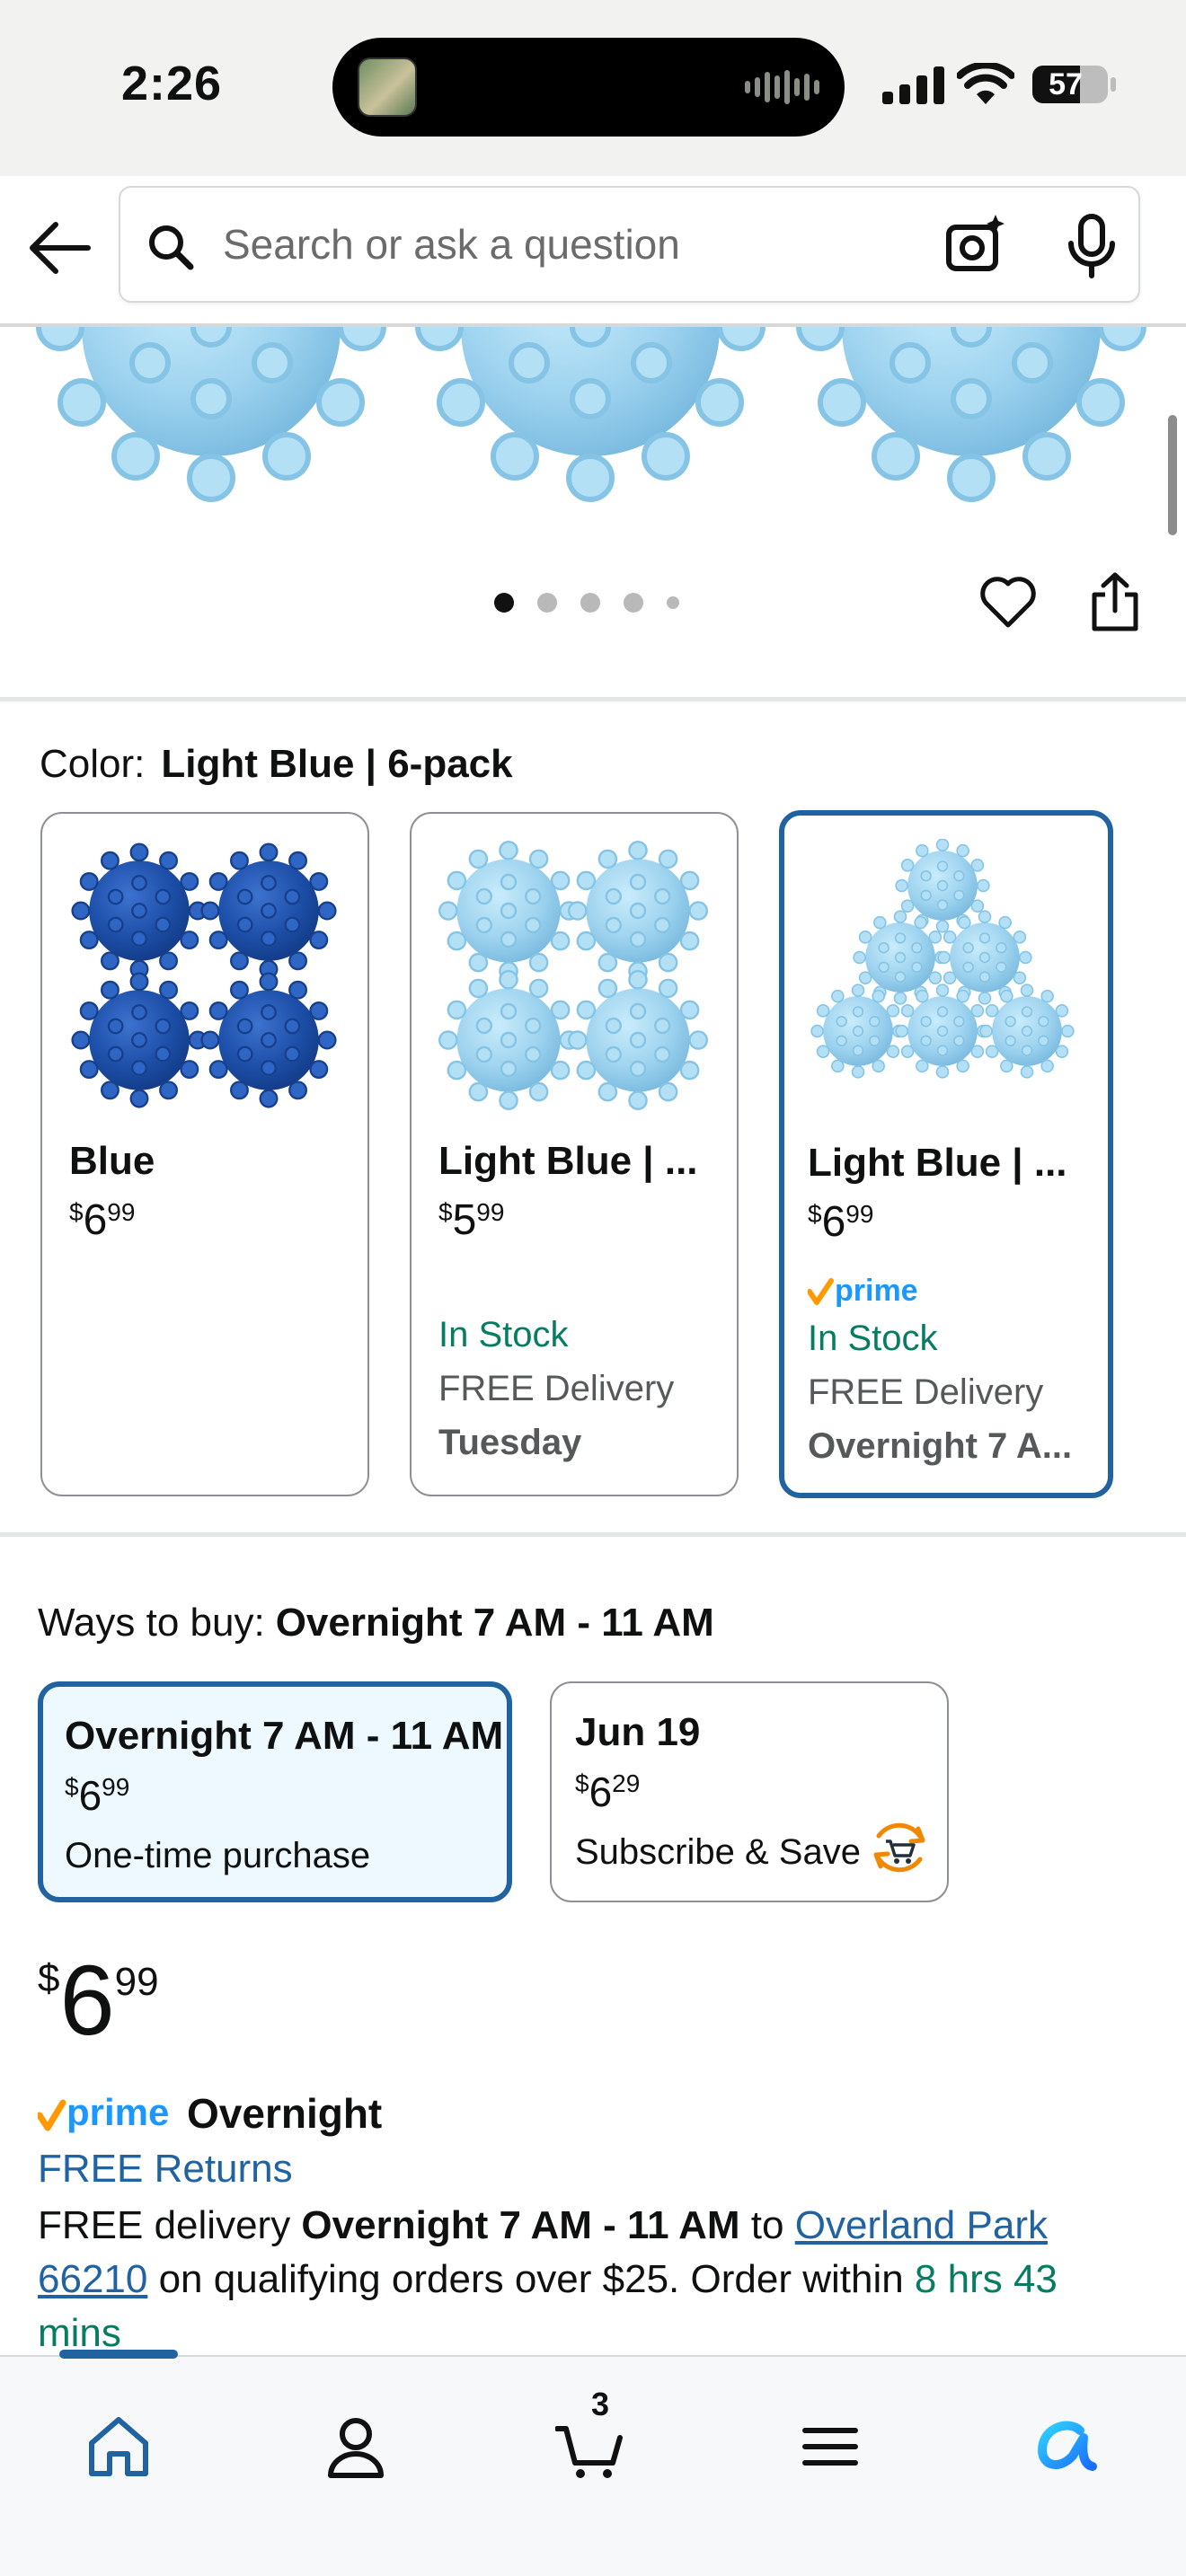 The width and height of the screenshot is (1186, 2576). What do you see at coordinates (93, 764) in the screenshot?
I see `color-label: Color:` at bounding box center [93, 764].